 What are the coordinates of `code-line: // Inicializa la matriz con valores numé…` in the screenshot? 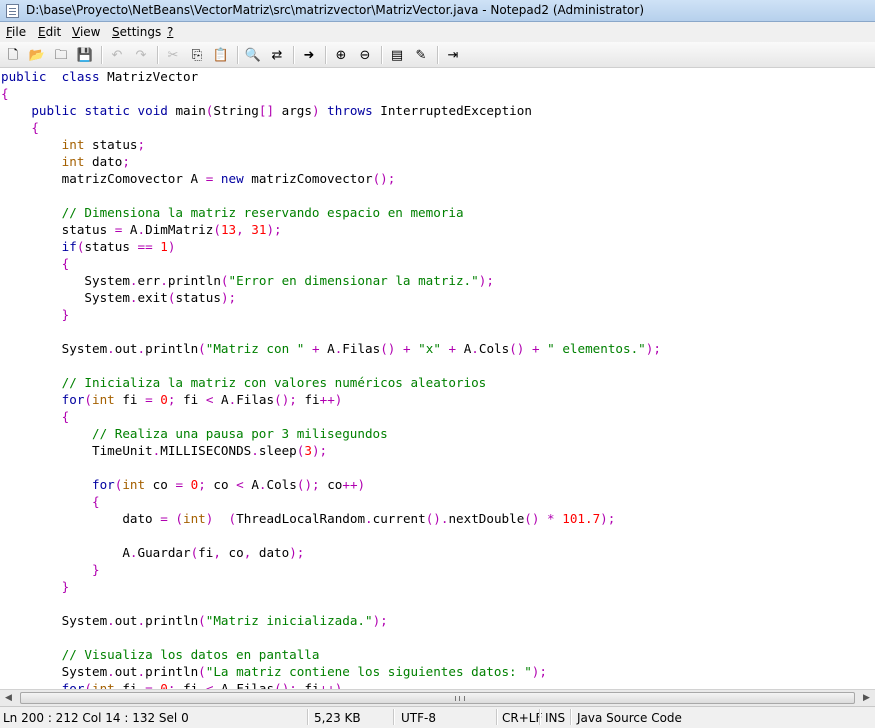 It's located at (274, 382).